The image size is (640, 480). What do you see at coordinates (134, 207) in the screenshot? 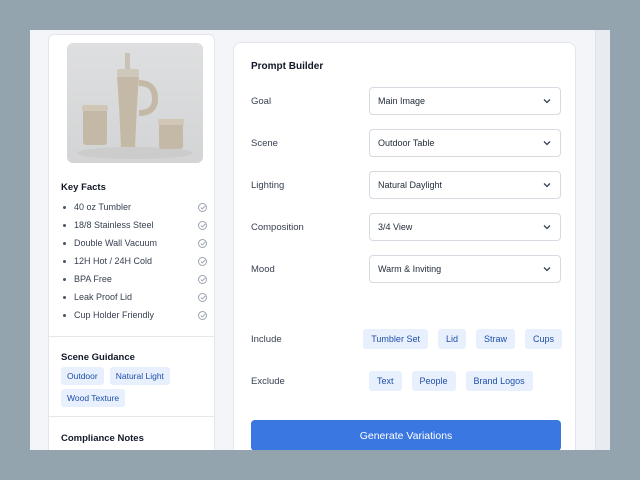
I see `list-item: 40 oz Tumbler` at bounding box center [134, 207].